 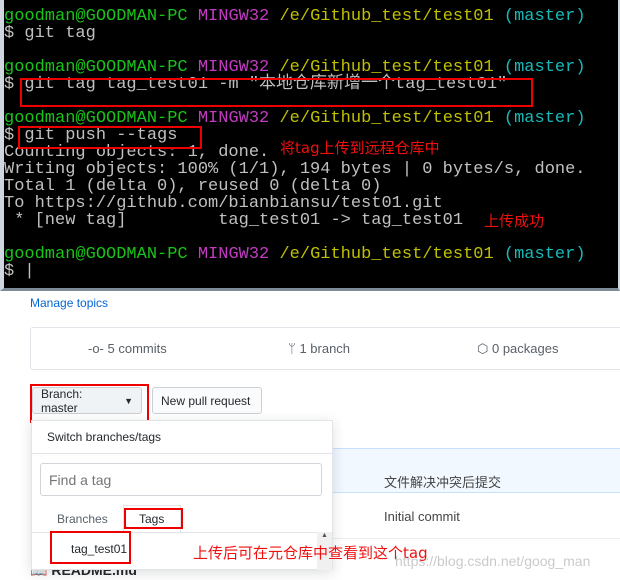 What do you see at coordinates (493, 561) in the screenshot?
I see `watermark: https://blog.csdn.net/goog_man` at bounding box center [493, 561].